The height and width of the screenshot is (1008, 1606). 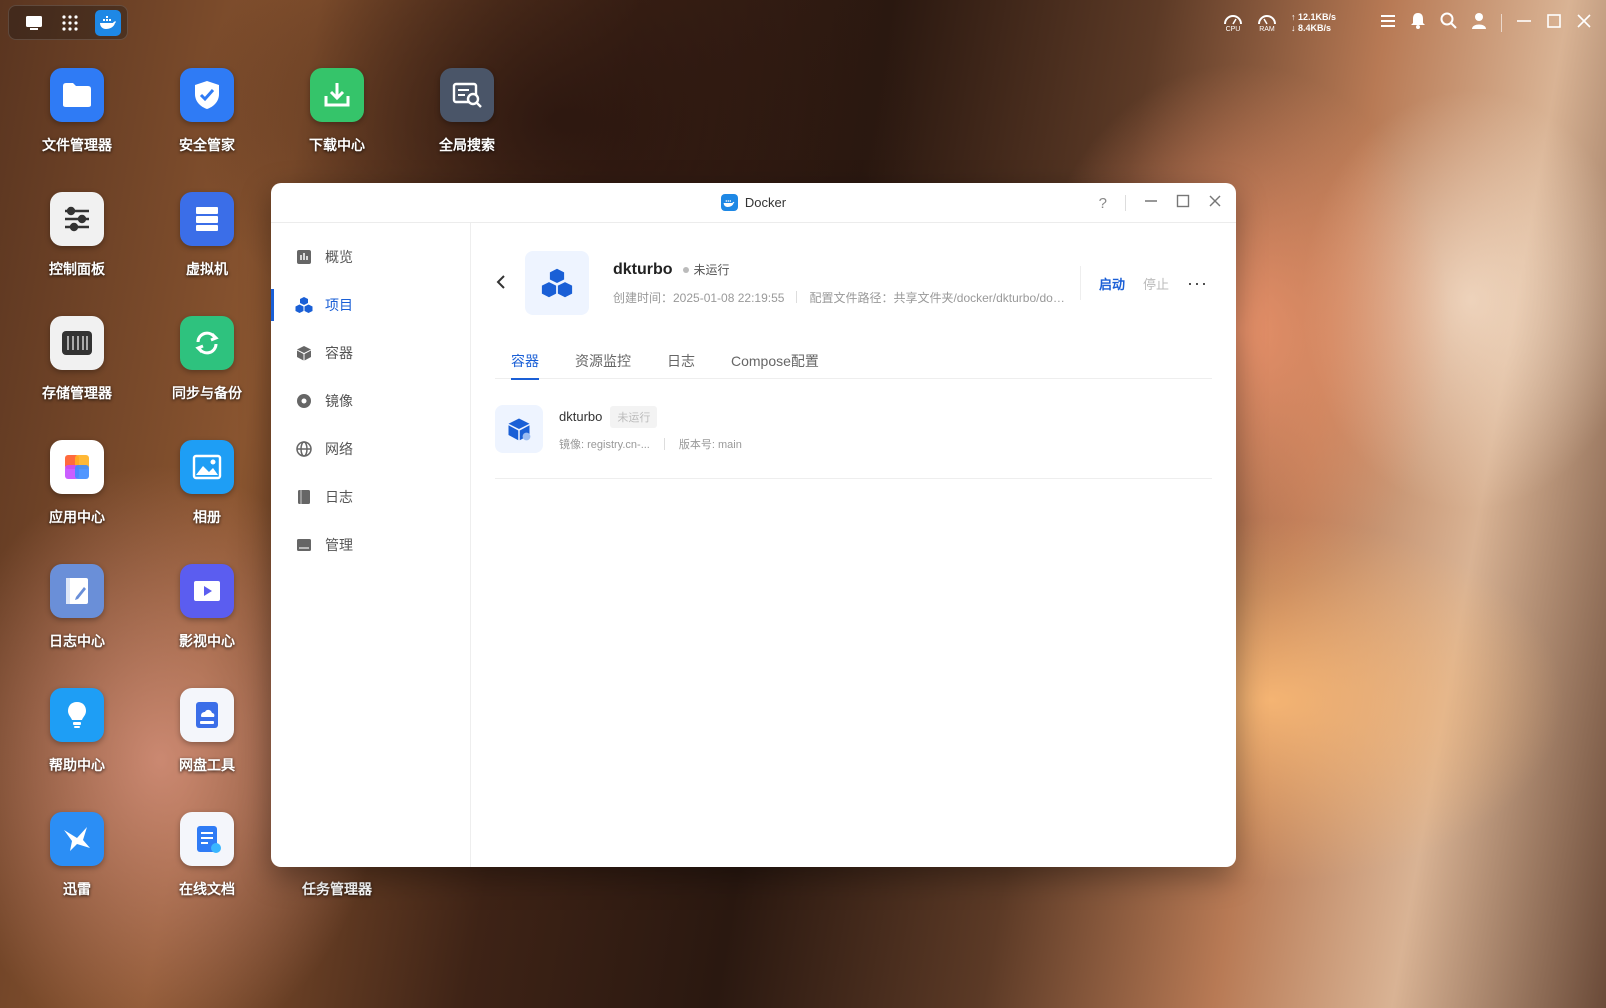 I want to click on desktop-app-cloud-drive-tool: 网盘工具, so click(x=207, y=731).